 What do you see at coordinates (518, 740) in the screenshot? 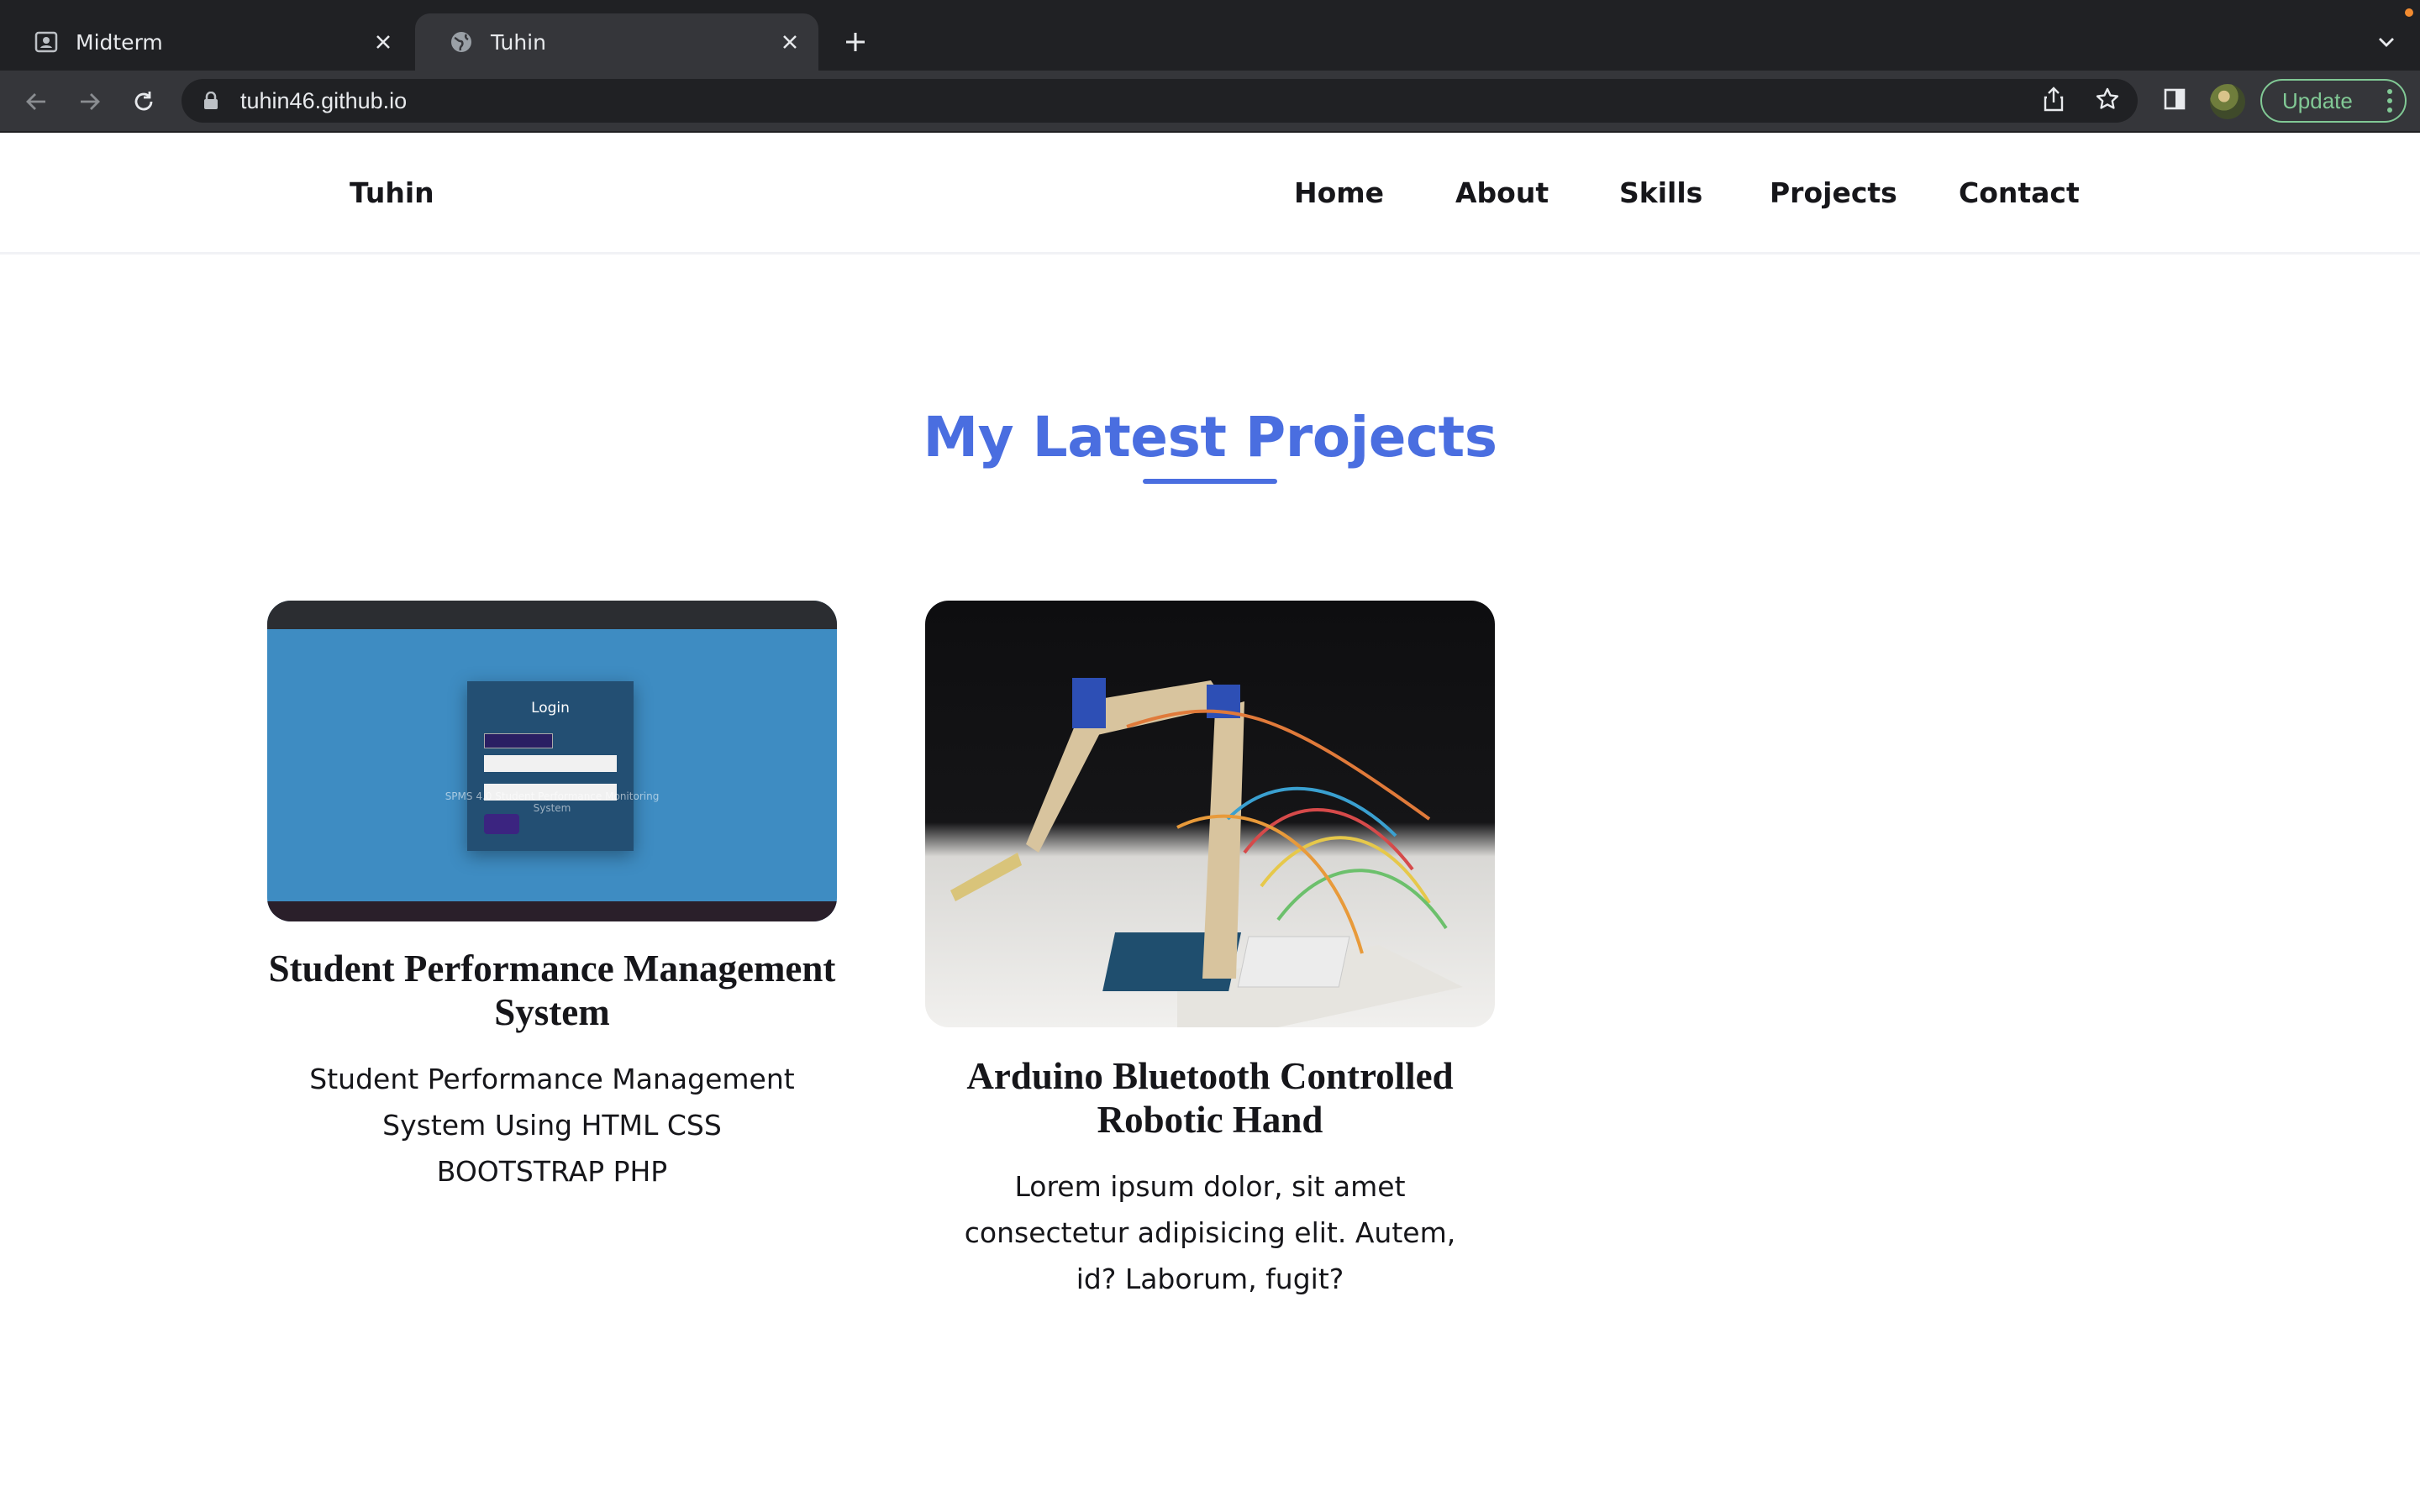
I see `screenshot-select` at bounding box center [518, 740].